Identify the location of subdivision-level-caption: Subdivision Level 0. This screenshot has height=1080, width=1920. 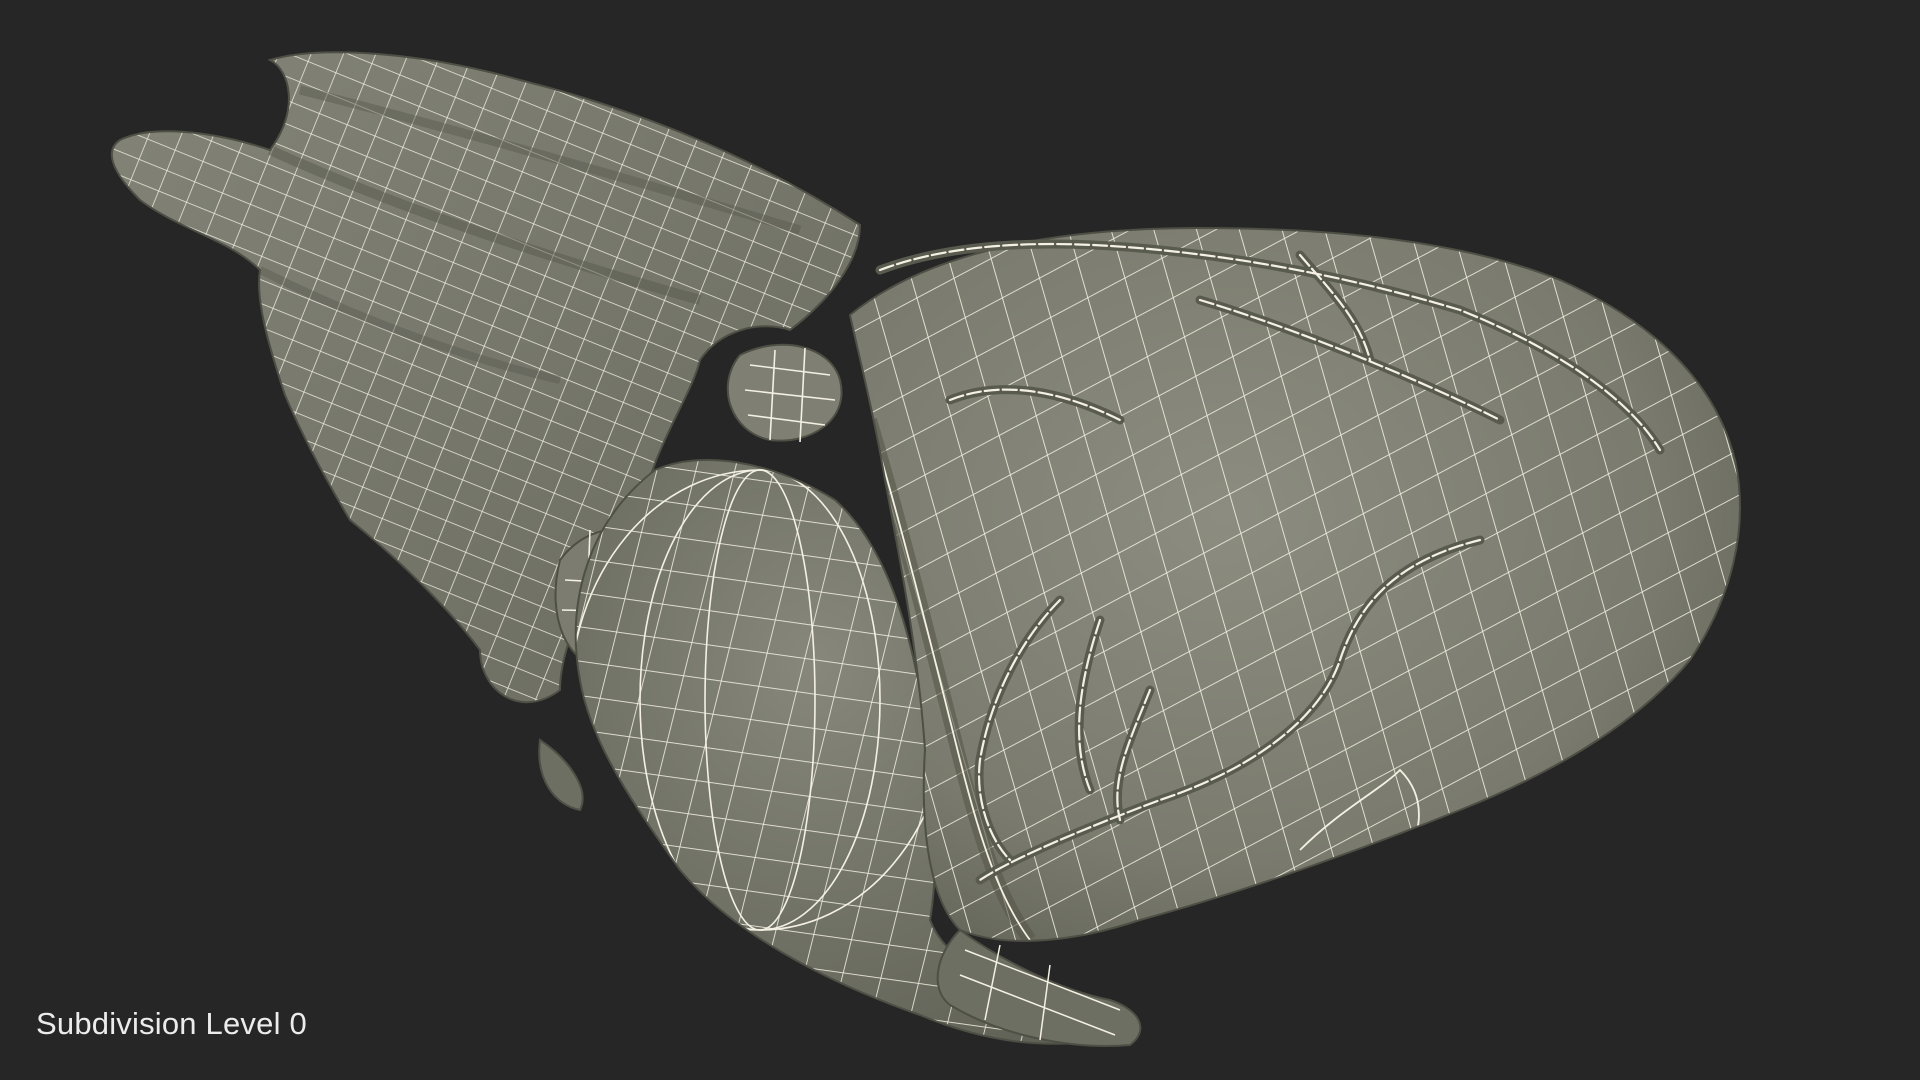
(171, 1023).